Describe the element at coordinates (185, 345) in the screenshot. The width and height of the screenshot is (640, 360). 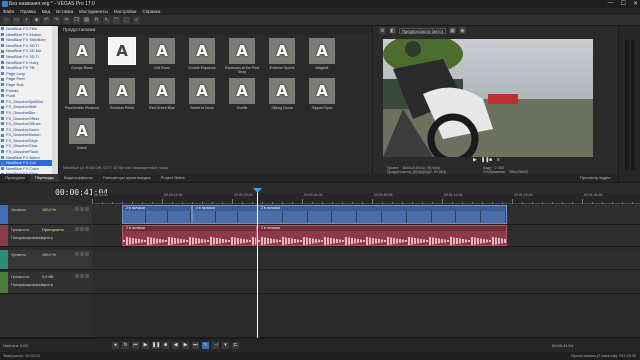
I see `next-frame-icon: ▶` at that location.